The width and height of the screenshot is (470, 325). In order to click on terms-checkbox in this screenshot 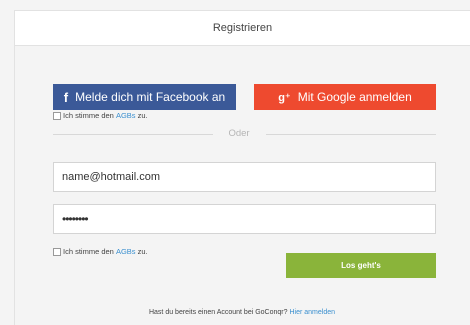, I will do `click(57, 115)`.